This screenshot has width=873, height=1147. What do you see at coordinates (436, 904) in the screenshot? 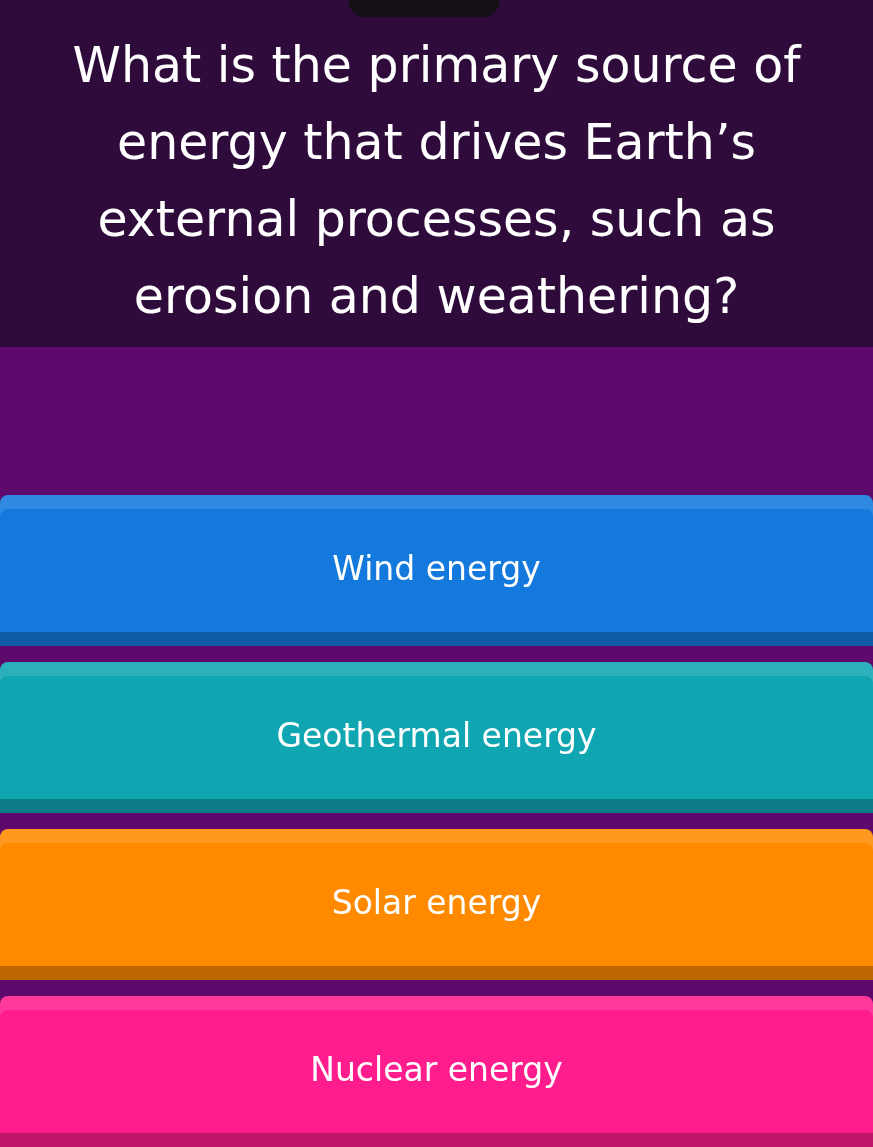
I see `answer-button: Solar energy` at bounding box center [436, 904].